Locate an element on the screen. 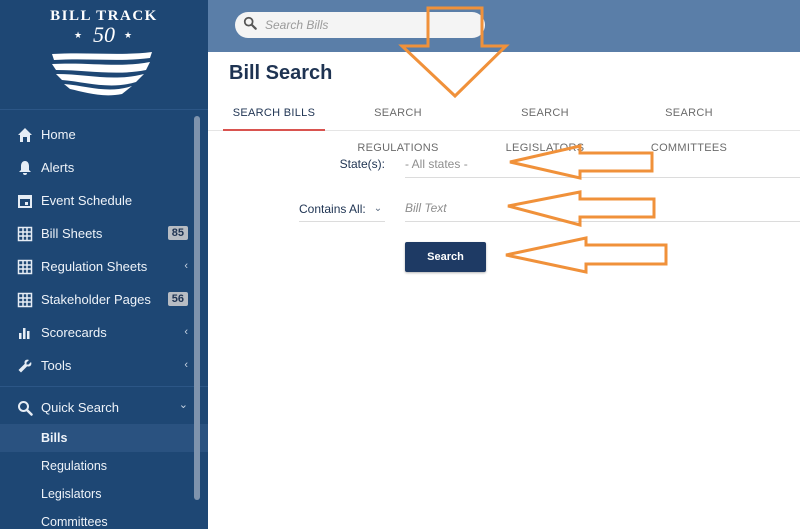 The height and width of the screenshot is (529, 800). sidebar-item-scorecards: Scorecards ‹ is located at coordinates (104, 332).